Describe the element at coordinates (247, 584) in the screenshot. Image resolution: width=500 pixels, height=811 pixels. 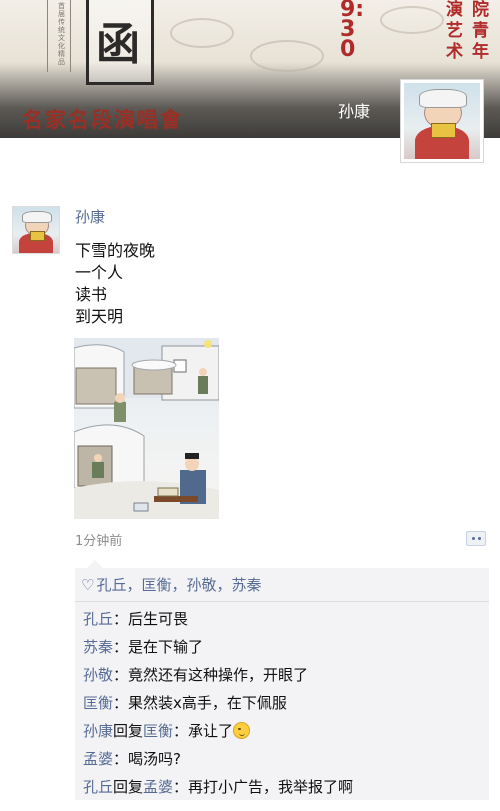
I see `like-name: 苏秦` at that location.